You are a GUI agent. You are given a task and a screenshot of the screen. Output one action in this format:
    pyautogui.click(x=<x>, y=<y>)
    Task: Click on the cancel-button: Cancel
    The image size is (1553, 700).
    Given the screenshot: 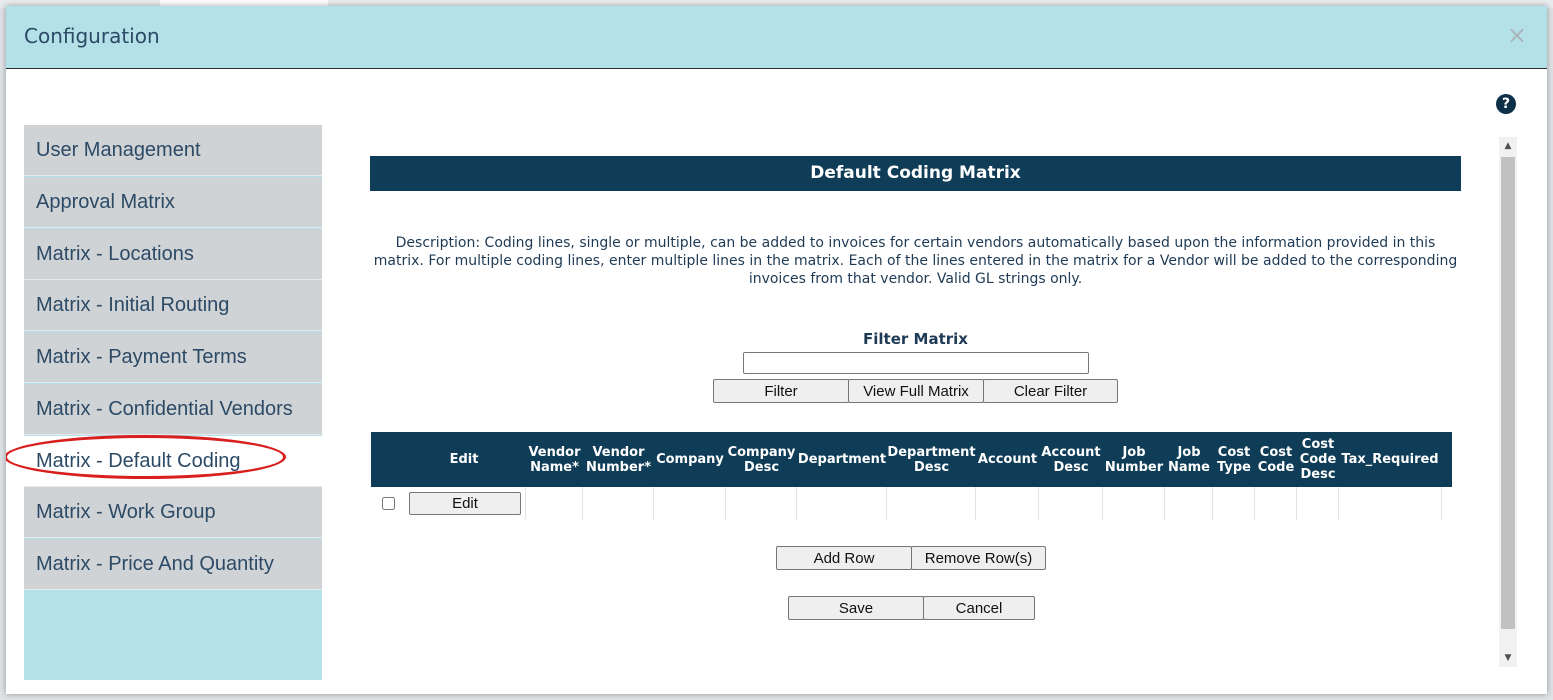 What is the action you would take?
    pyautogui.click(x=979, y=608)
    